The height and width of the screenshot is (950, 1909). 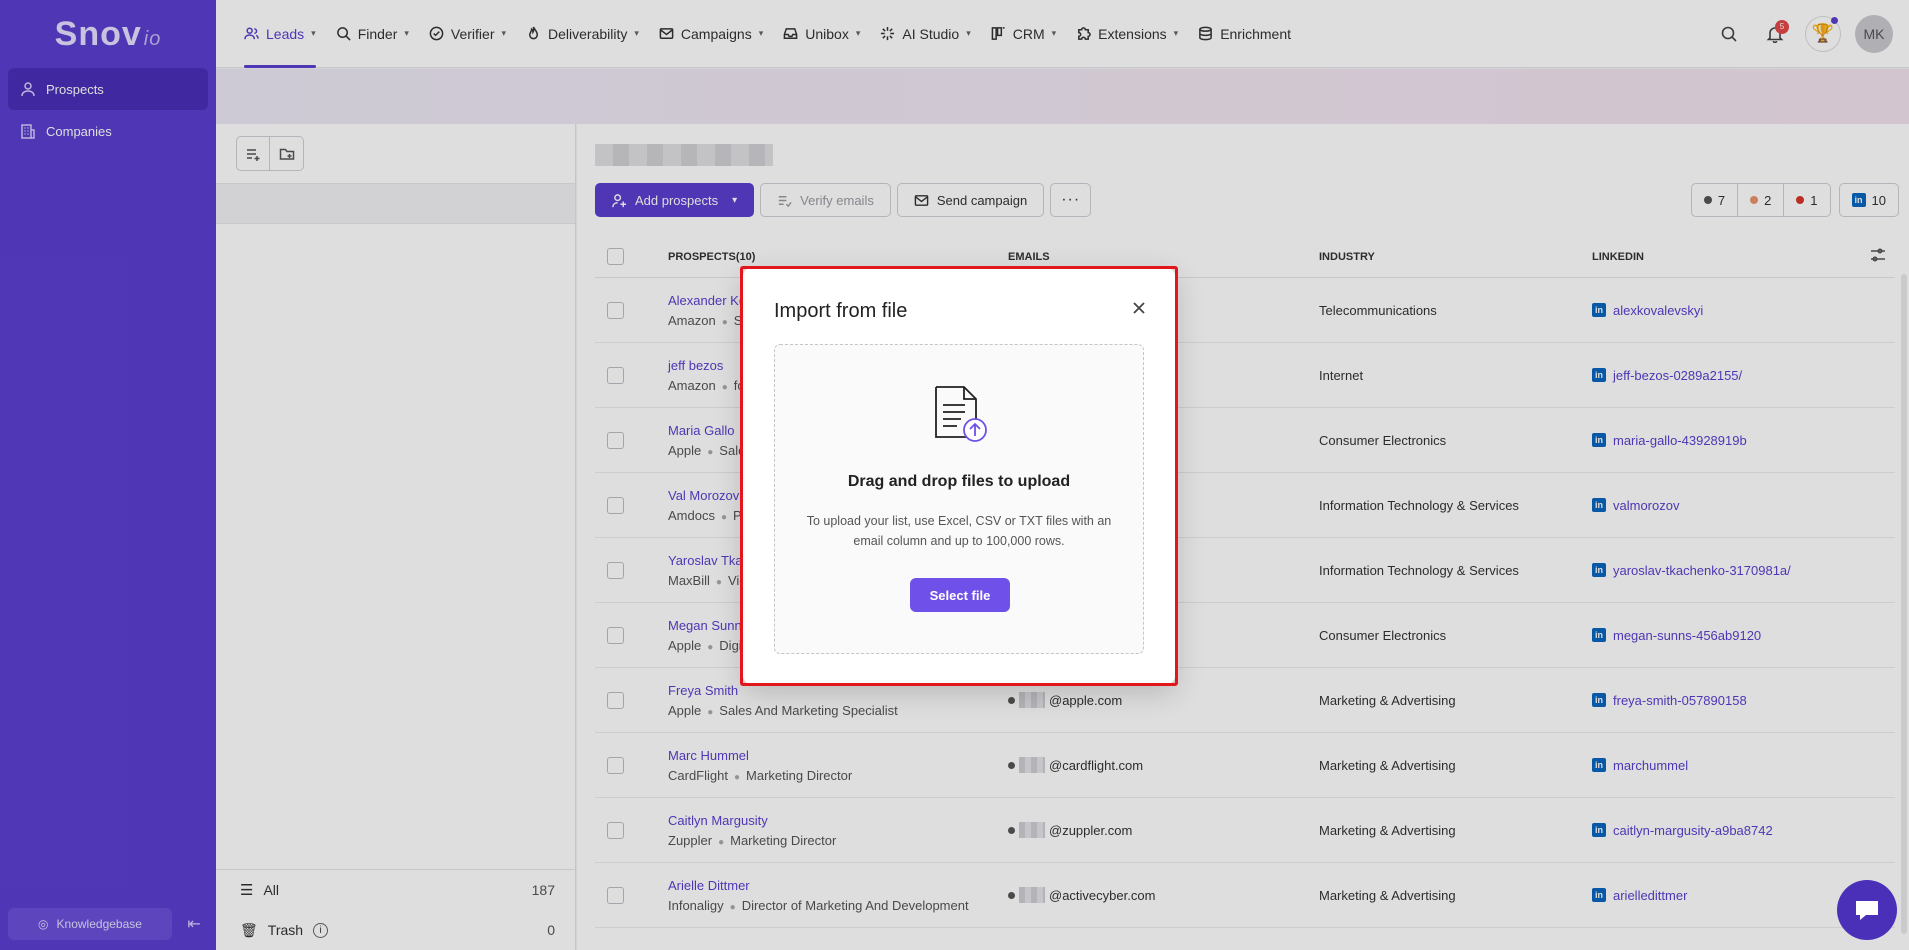 I want to click on dropzone-title: Drag and drop files to upload, so click(x=959, y=481).